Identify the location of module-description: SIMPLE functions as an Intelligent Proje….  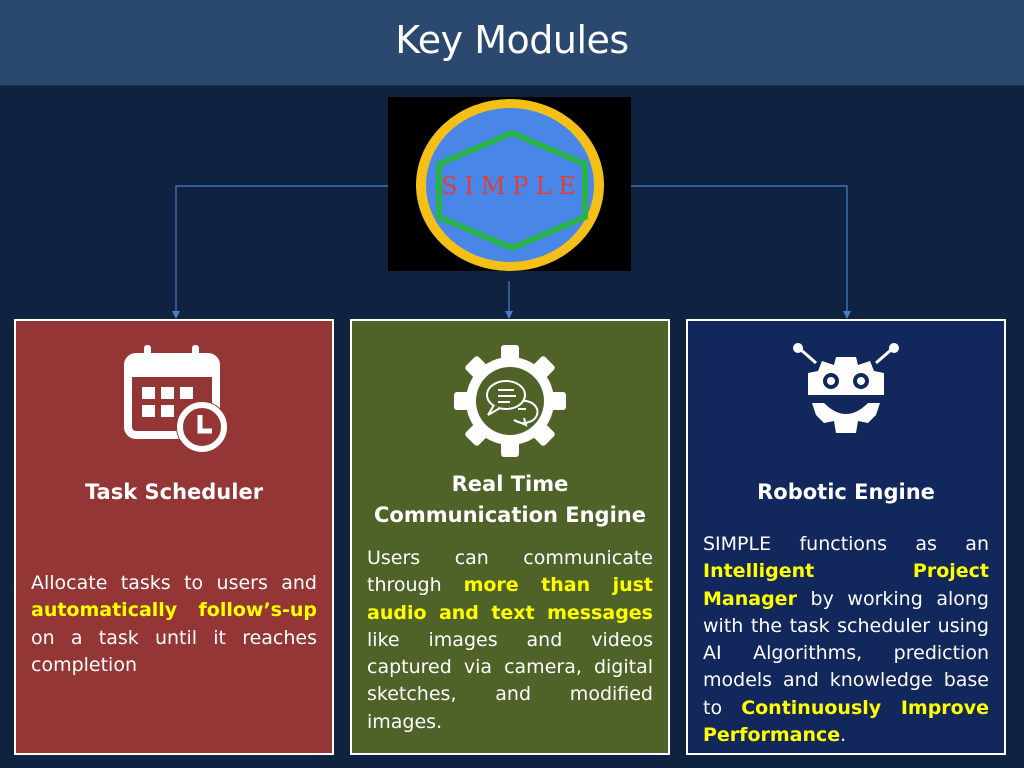
(846, 640).